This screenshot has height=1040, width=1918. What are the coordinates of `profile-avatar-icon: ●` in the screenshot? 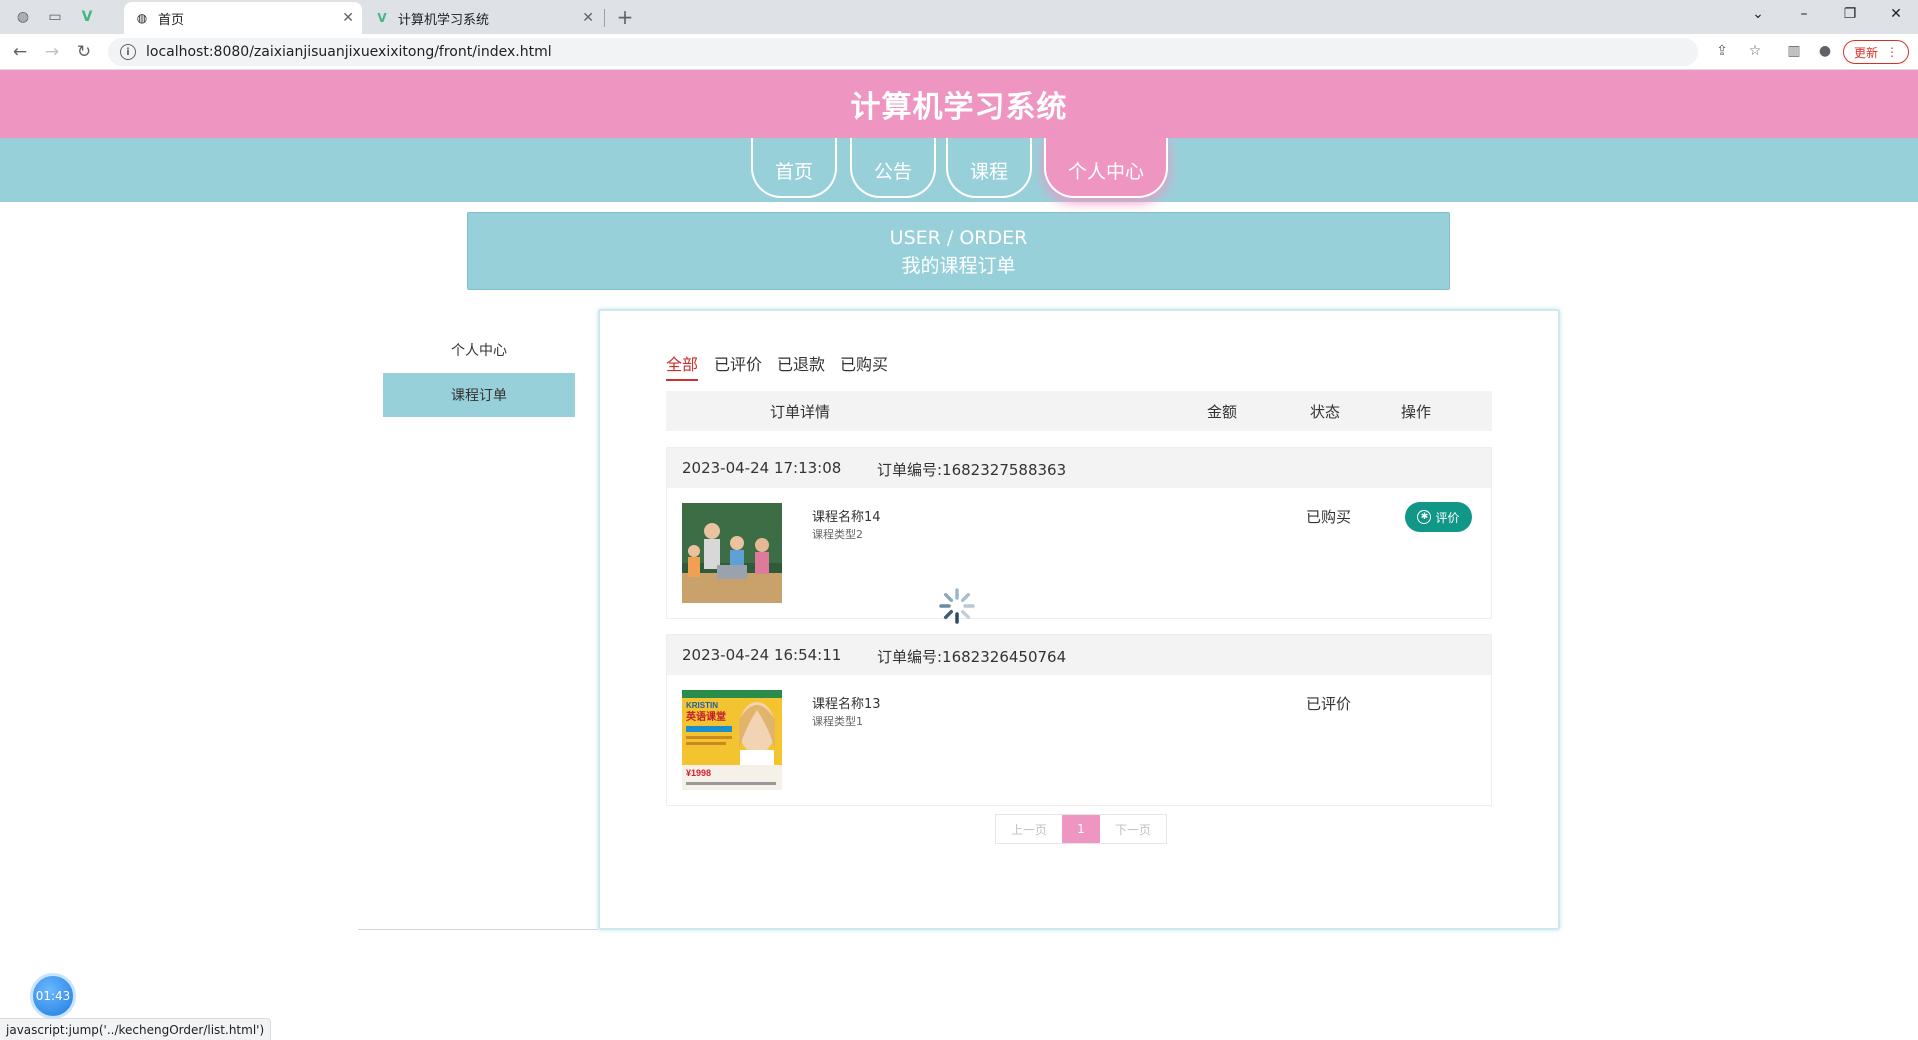 It's located at (1825, 52).